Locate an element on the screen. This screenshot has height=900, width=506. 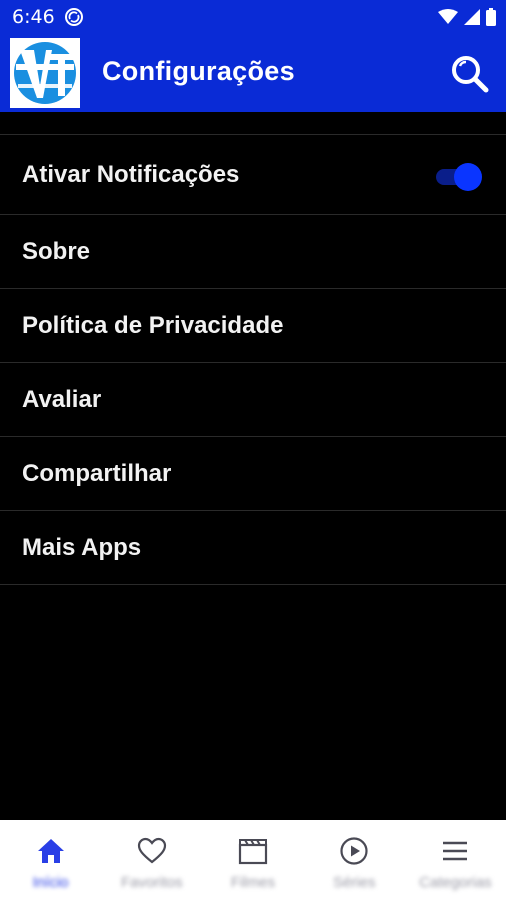
nav-item-home: Início is located at coordinates (50, 860).